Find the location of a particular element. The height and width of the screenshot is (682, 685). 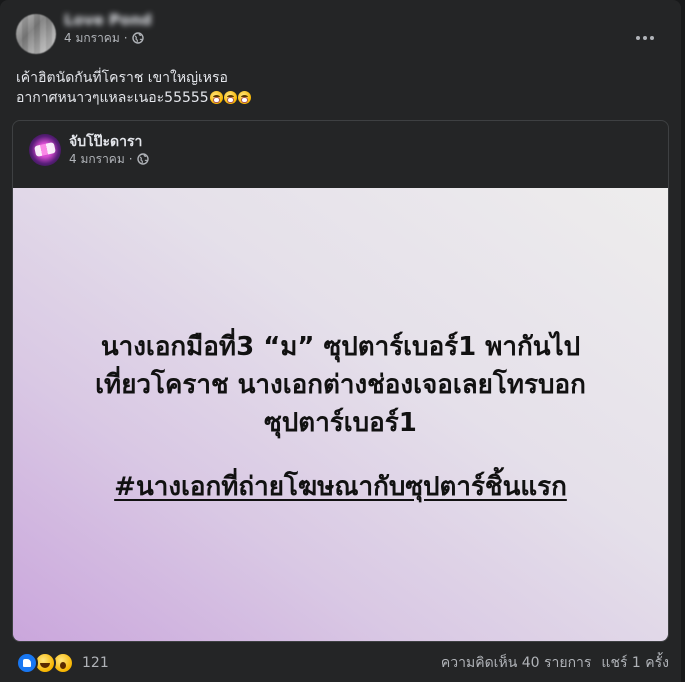

shared-post-header: จับโป๊ะดารา 4 มกราคม · is located at coordinates (89, 150).